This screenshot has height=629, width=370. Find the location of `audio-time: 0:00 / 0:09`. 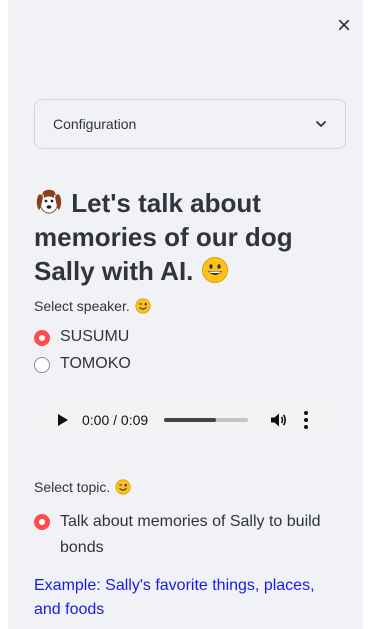

audio-time: 0:00 / 0:09 is located at coordinates (115, 420).